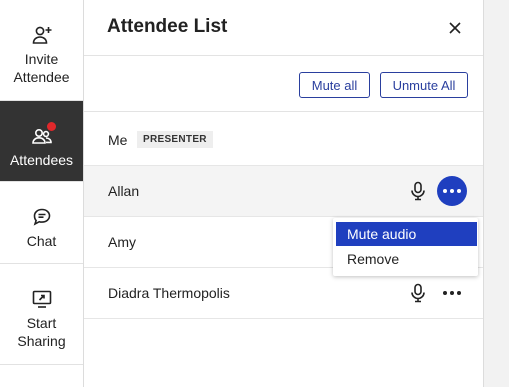  I want to click on sidebar-item-invite-attendee: Invite Attendee, so click(41, 50).